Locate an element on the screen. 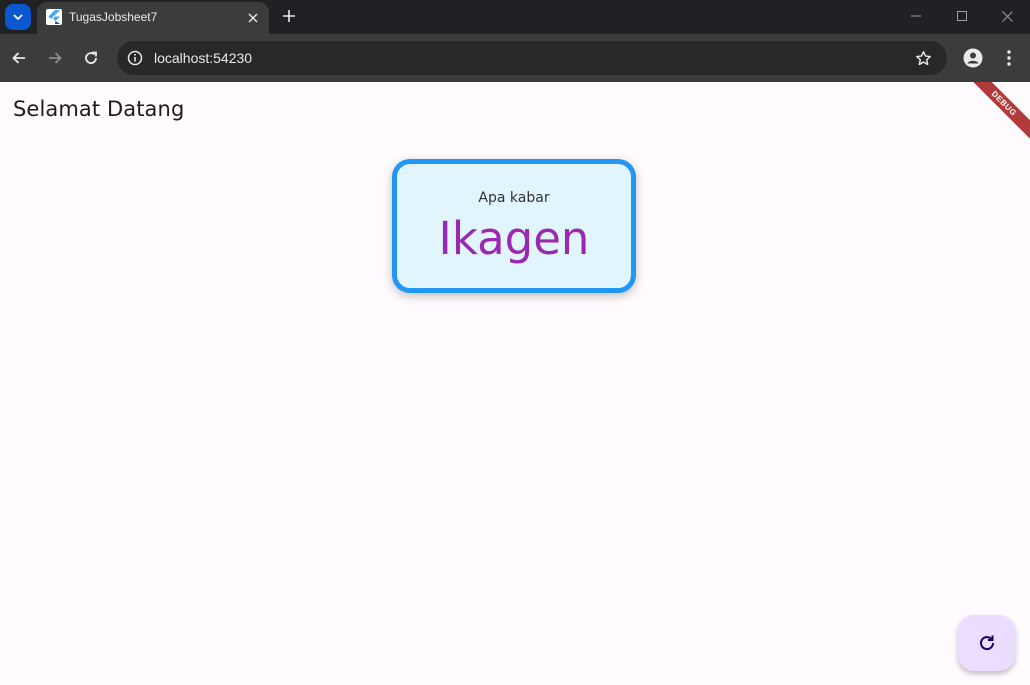 The height and width of the screenshot is (685, 1030). arrow-right-icon is located at coordinates (55, 58).